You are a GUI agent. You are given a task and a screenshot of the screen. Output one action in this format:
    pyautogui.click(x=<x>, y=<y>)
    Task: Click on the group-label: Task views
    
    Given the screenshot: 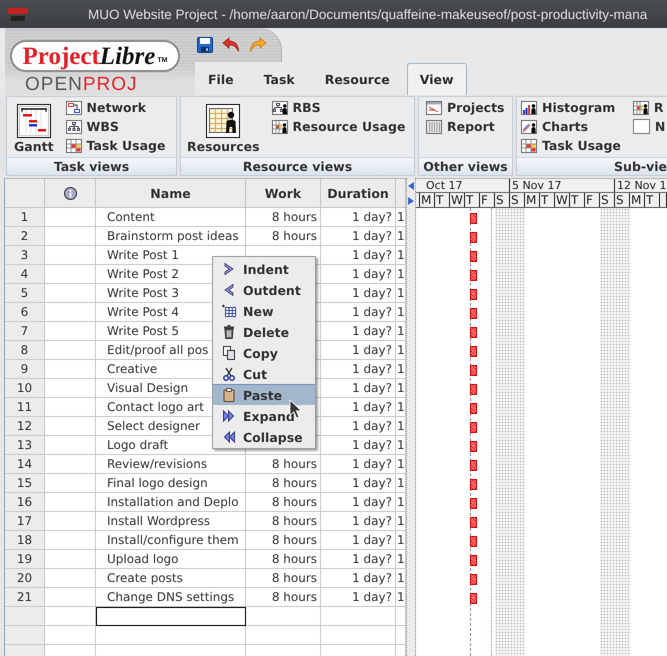 What is the action you would take?
    pyautogui.click(x=91, y=166)
    